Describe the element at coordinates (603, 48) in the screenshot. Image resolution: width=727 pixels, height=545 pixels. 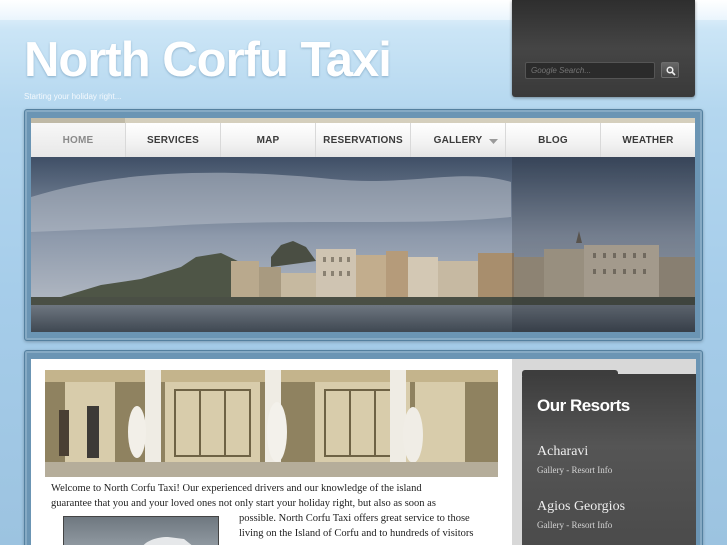
I see `search-panel` at that location.